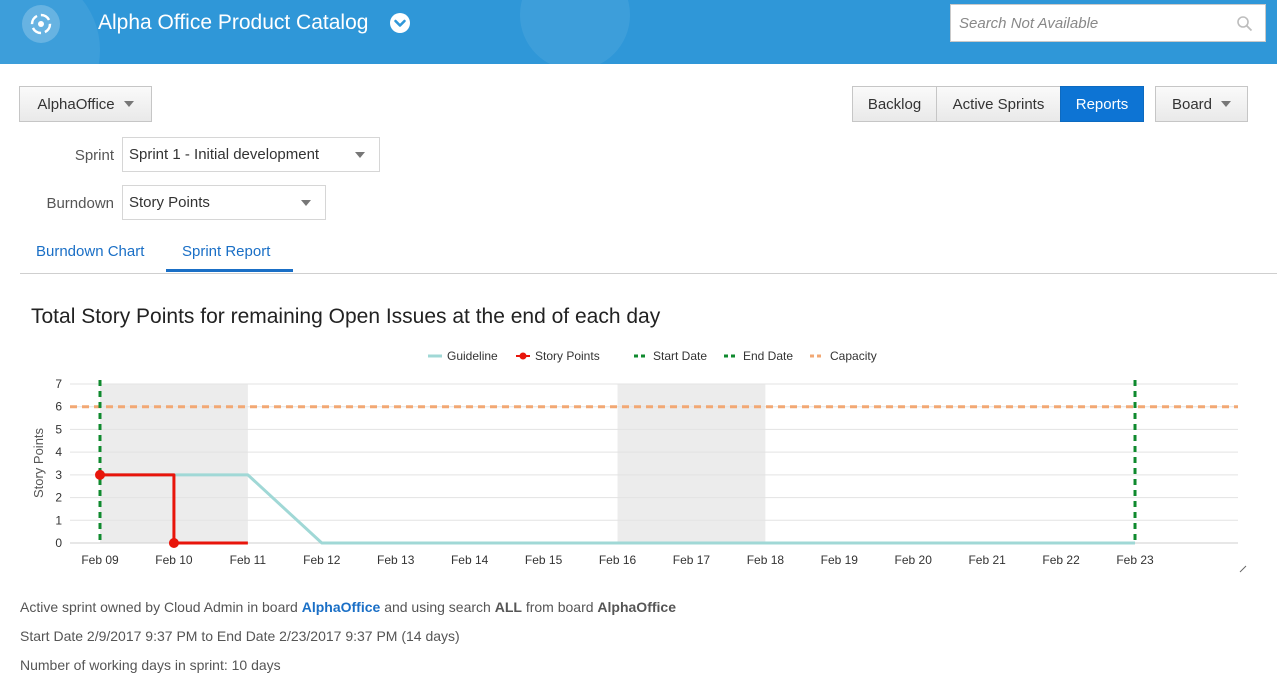 The height and width of the screenshot is (687, 1277). Describe the element at coordinates (508, 607) in the screenshot. I see `search-name: ALL` at that location.